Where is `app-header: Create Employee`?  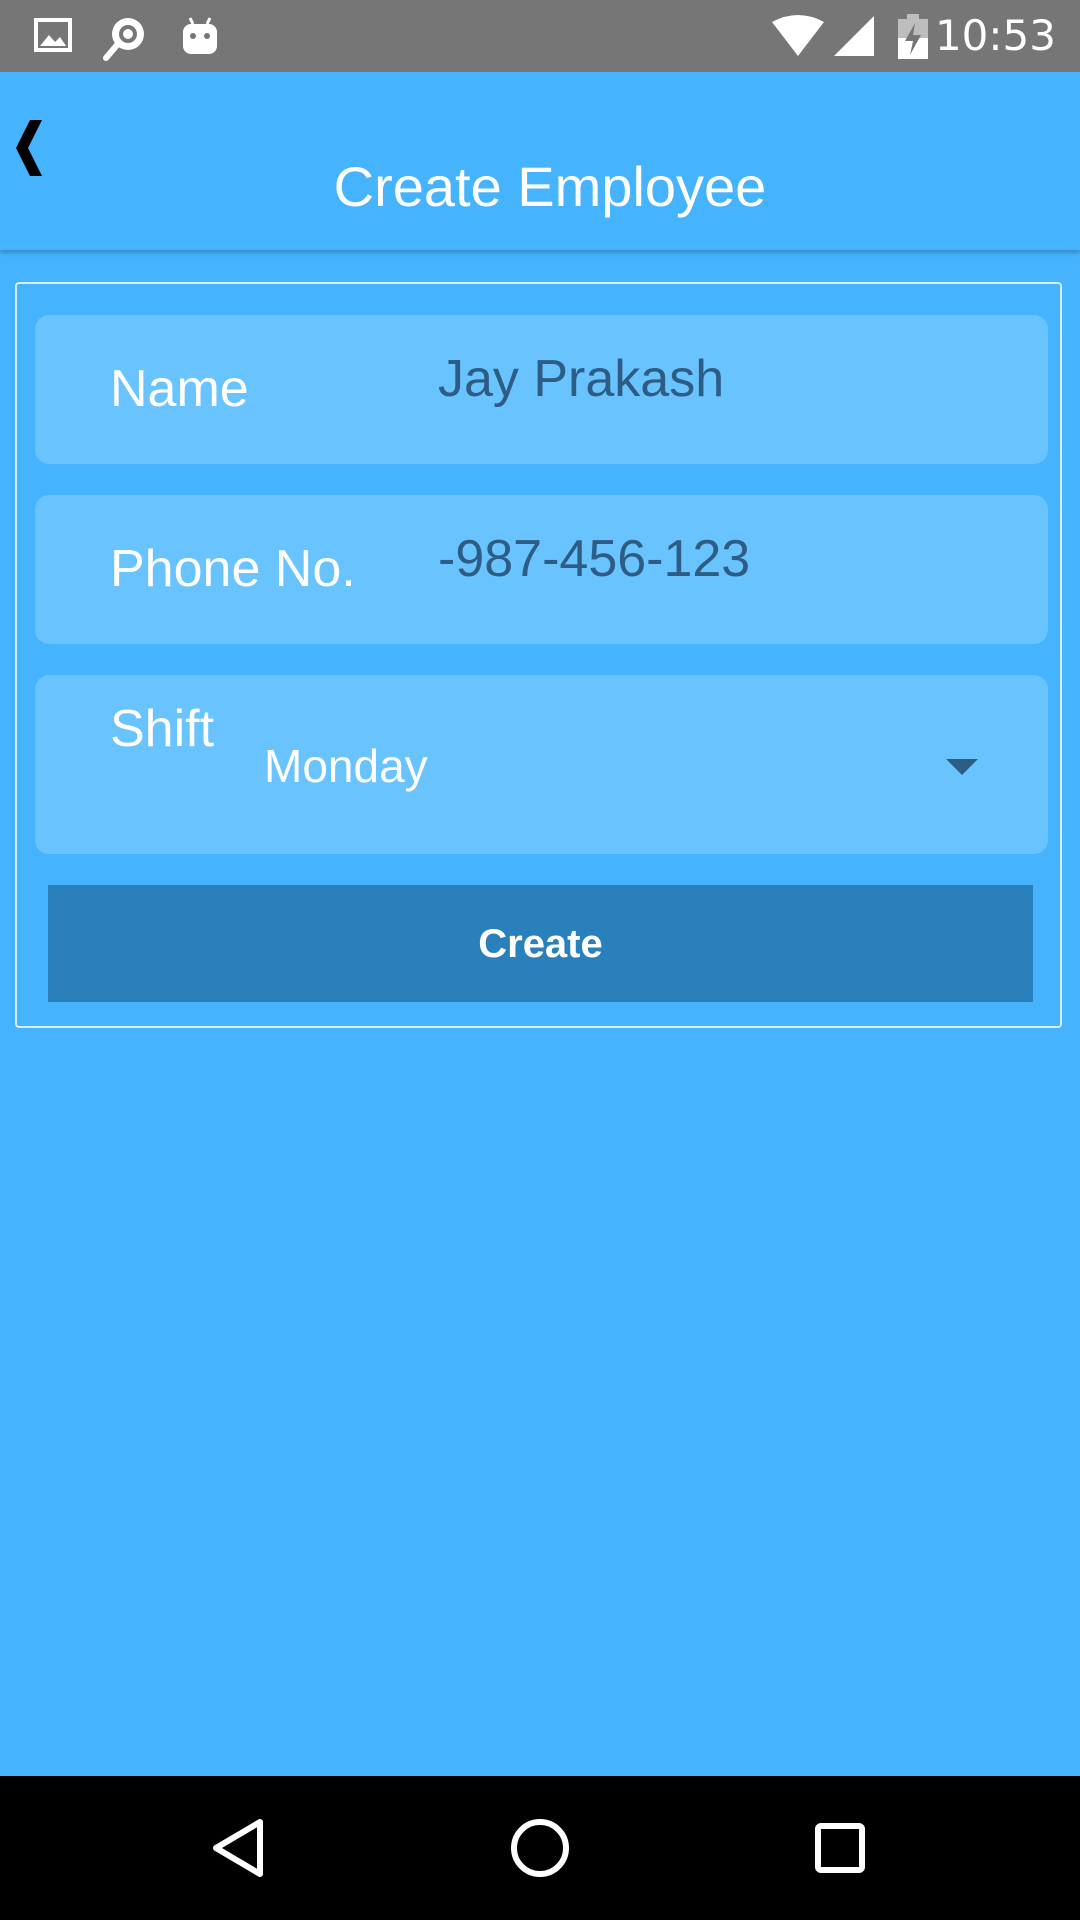 app-header: Create Employee is located at coordinates (540, 161).